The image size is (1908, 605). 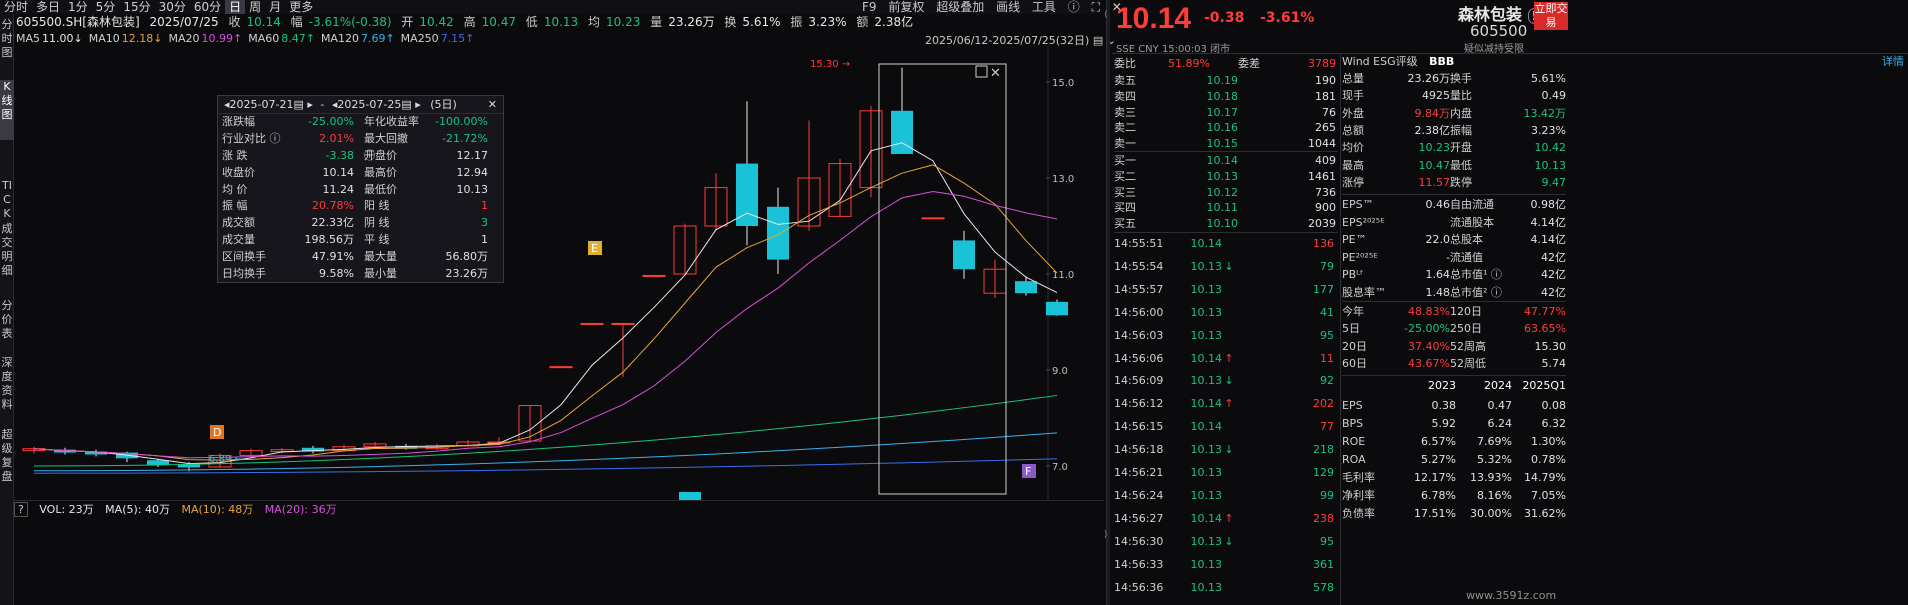 What do you see at coordinates (1548, 222) in the screenshot?
I see `fund-cell: 4.14亿` at bounding box center [1548, 222].